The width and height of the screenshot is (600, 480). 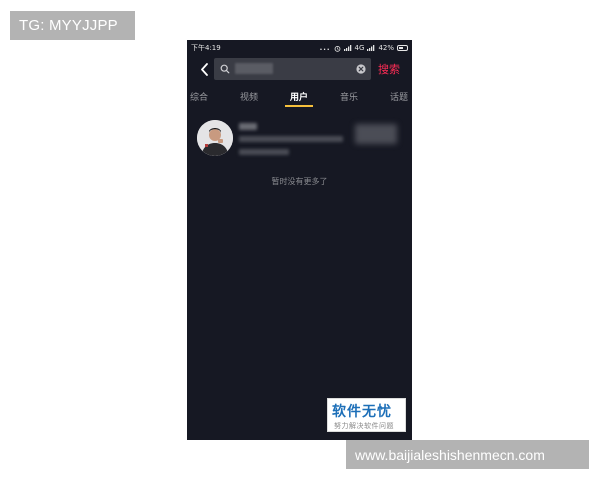 I want to click on follow-button, so click(x=376, y=134).